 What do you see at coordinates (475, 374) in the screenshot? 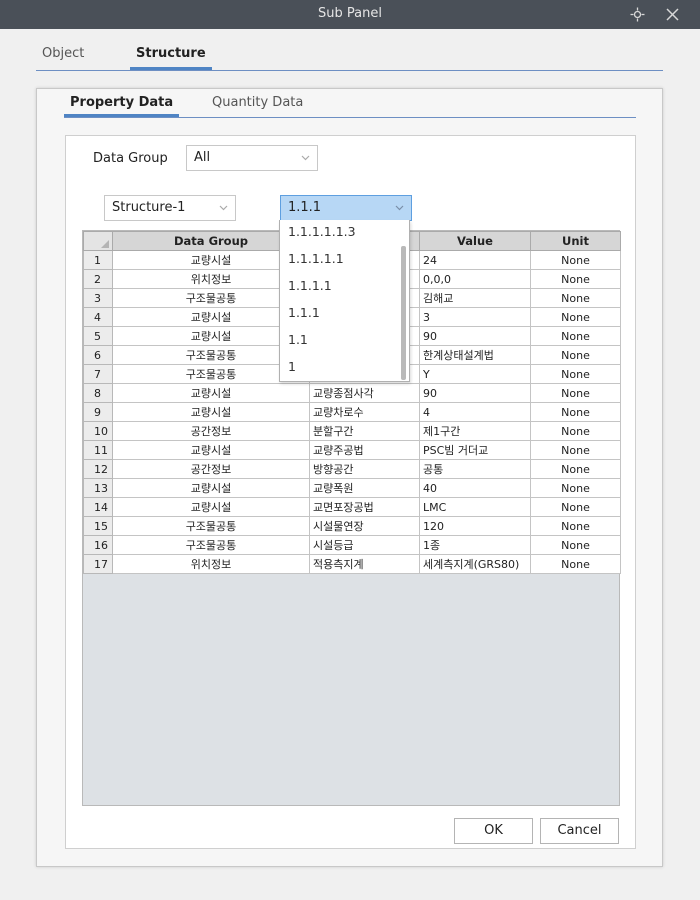
I see `value-cell: Y` at bounding box center [475, 374].